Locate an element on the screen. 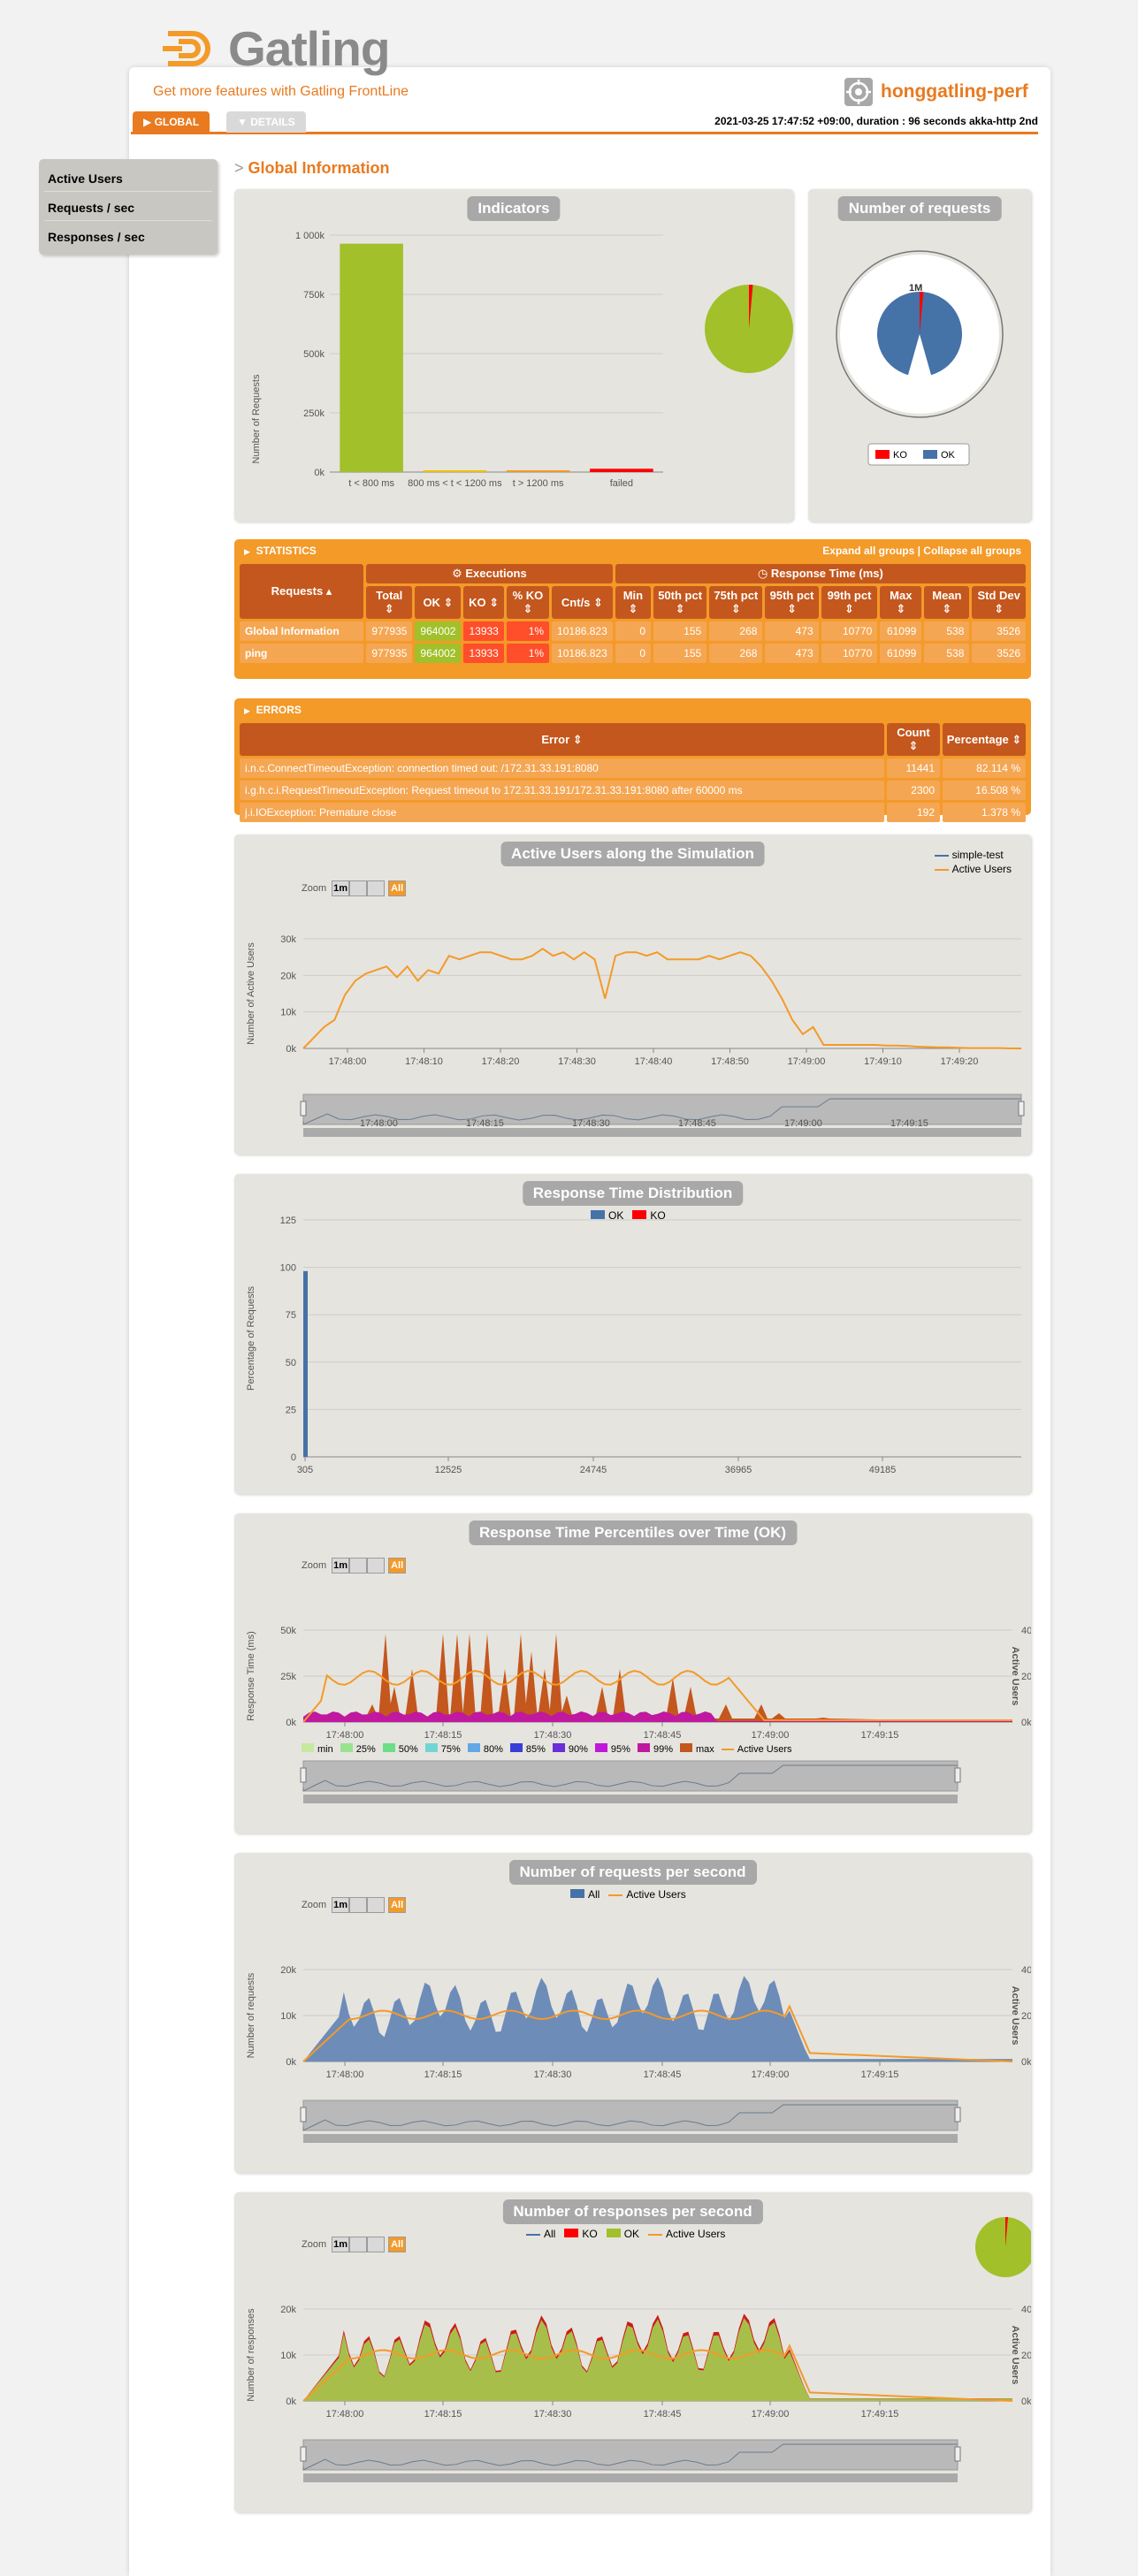 This screenshot has width=1138, height=2576. group-executions: ⚙ Executions is located at coordinates (489, 573).